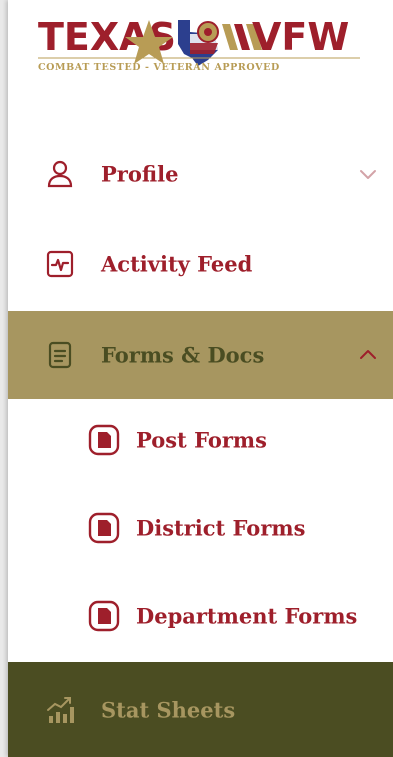 This screenshot has height=757, width=393. What do you see at coordinates (60, 710) in the screenshot?
I see `bar-chart-trend-icon` at bounding box center [60, 710].